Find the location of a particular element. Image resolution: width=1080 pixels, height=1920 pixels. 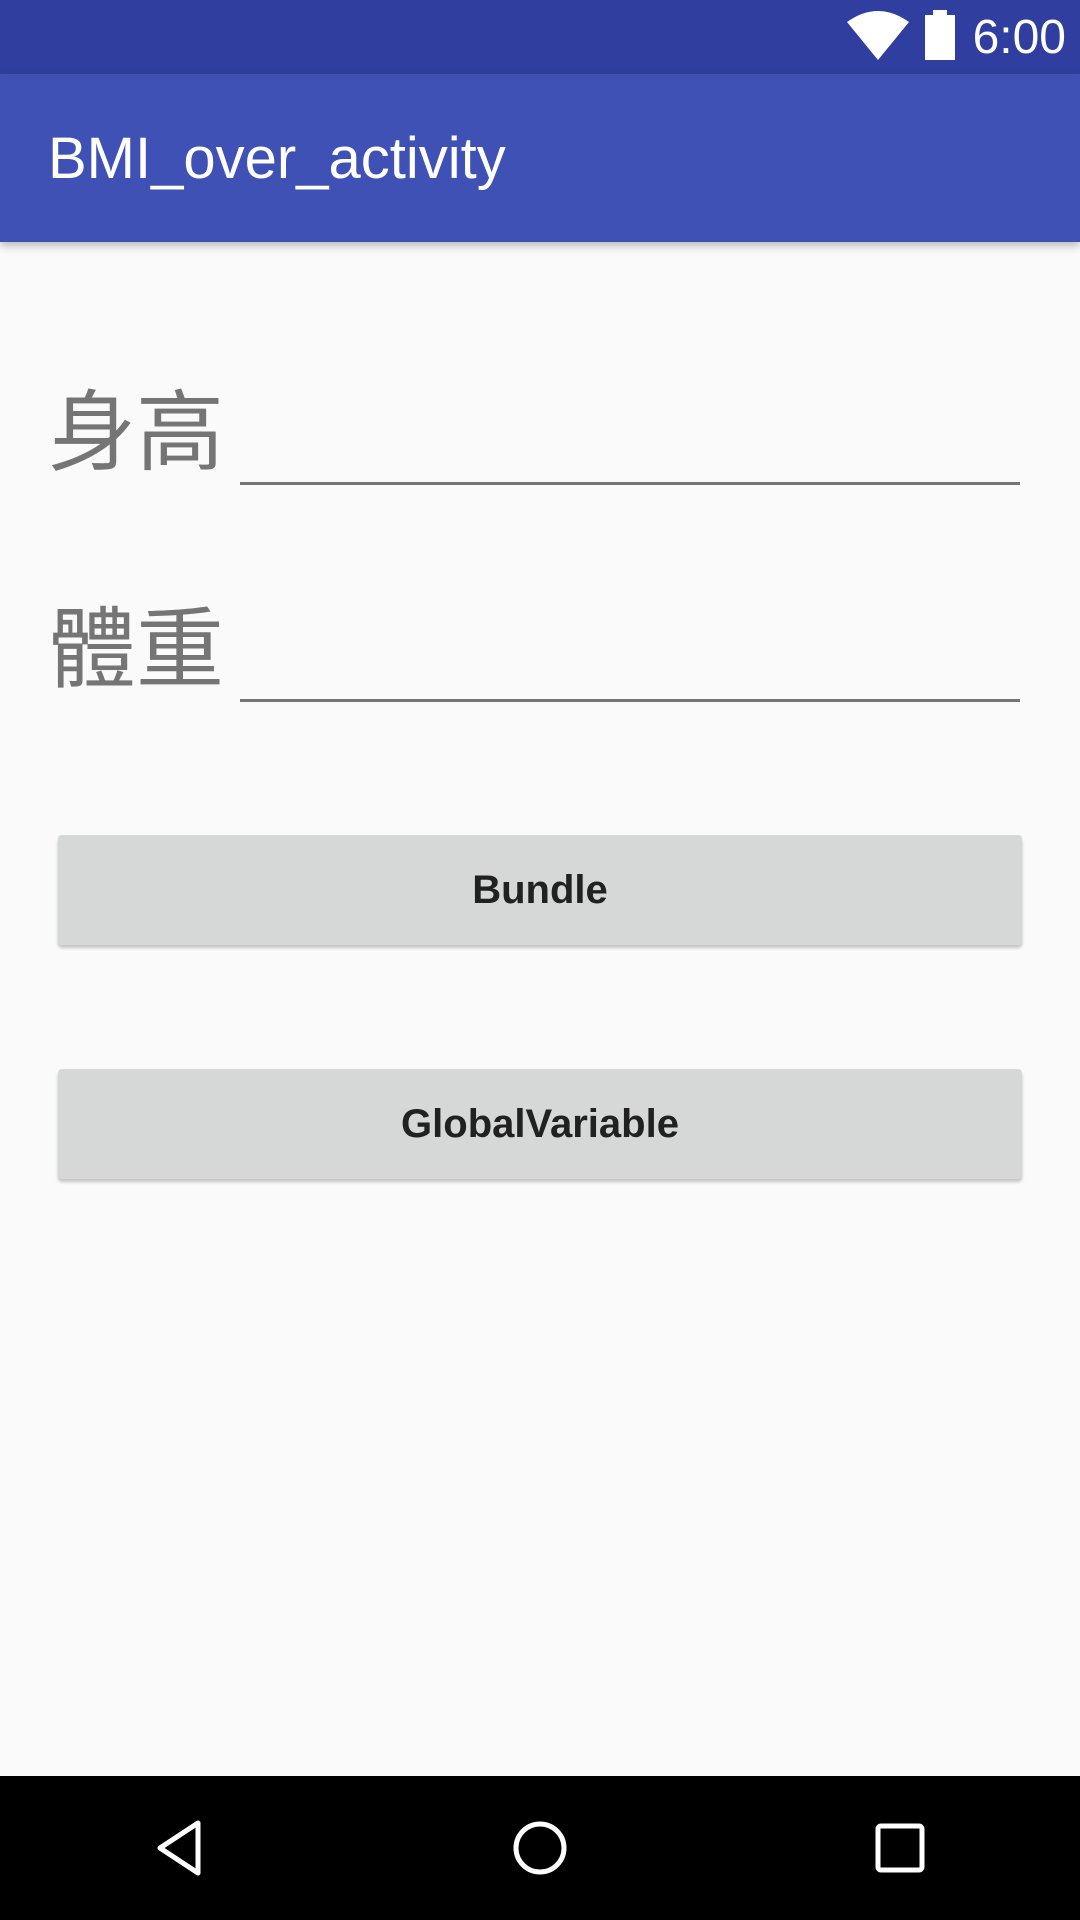

back-icon is located at coordinates (179, 1848).